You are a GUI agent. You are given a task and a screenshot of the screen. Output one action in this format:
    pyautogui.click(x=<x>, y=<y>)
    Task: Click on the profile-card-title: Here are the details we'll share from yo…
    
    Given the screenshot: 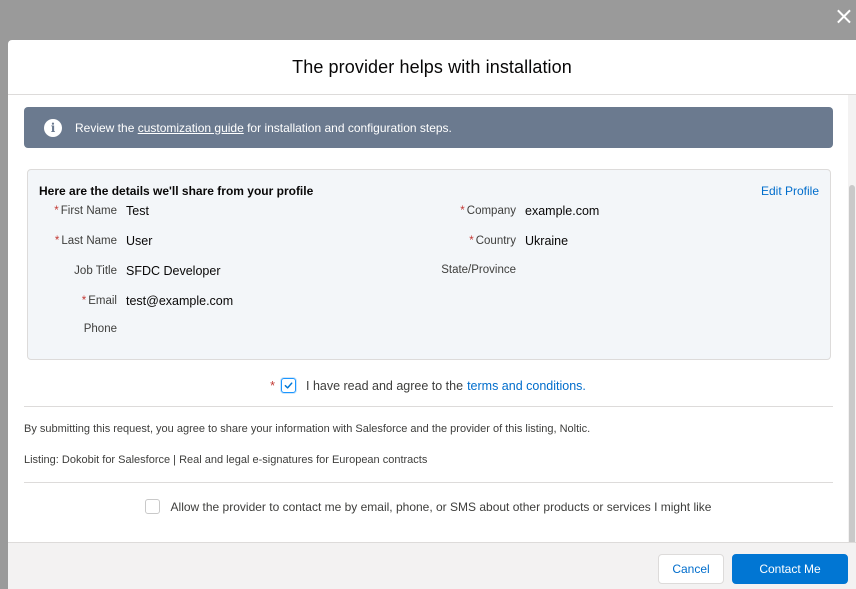 What is the action you would take?
    pyautogui.click(x=176, y=191)
    